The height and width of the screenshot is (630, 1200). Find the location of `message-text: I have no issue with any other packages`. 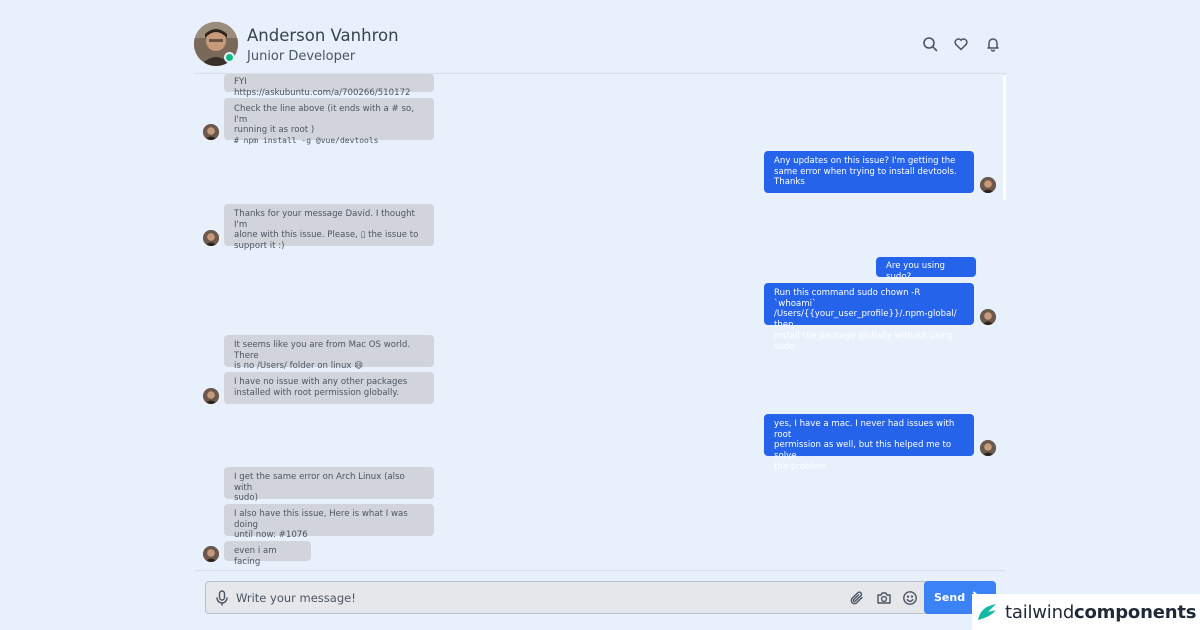

message-text: I have no issue with any other packages is located at coordinates (321, 382).